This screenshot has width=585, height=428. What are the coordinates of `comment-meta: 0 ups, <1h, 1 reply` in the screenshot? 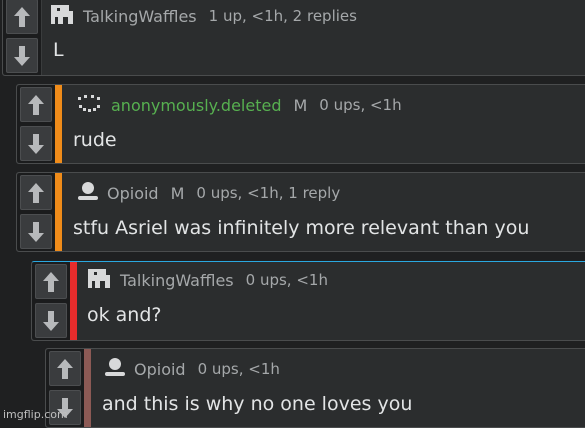 It's located at (268, 193).